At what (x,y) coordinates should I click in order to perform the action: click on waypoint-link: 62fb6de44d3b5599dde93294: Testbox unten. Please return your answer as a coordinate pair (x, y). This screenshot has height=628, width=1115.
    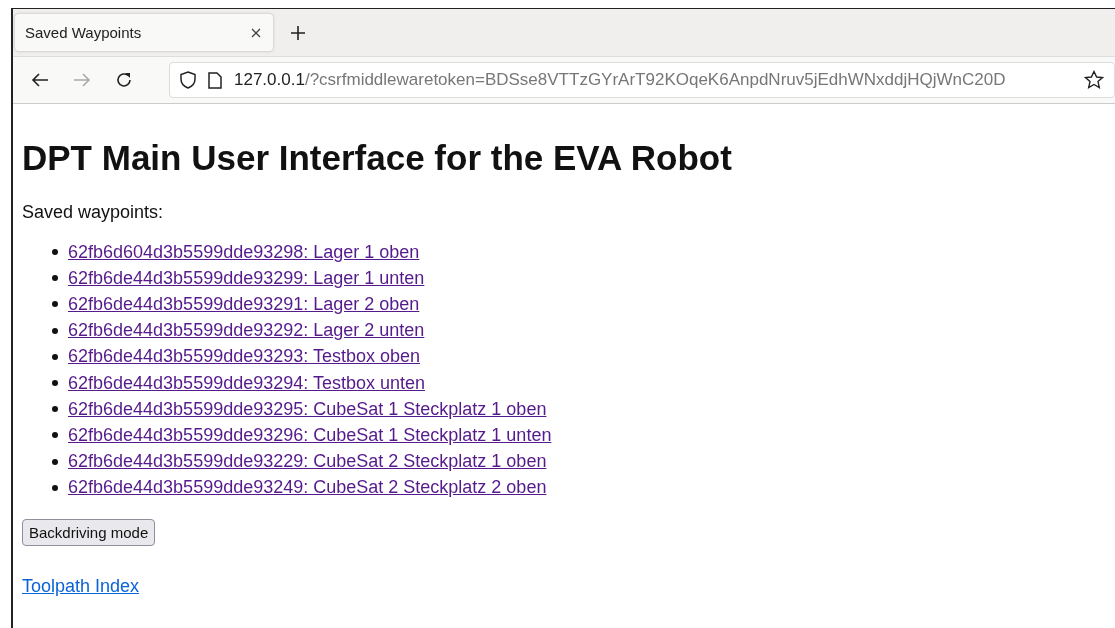
    Looking at the image, I should click on (246, 383).